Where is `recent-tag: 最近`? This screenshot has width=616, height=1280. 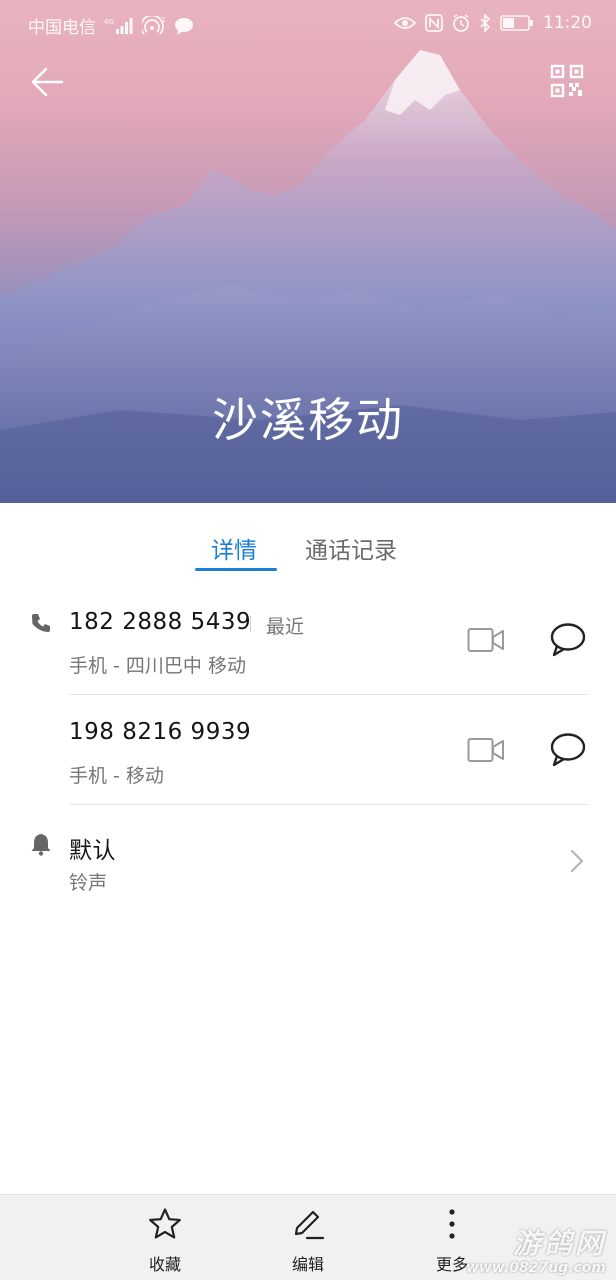
recent-tag: 最近 is located at coordinates (285, 627).